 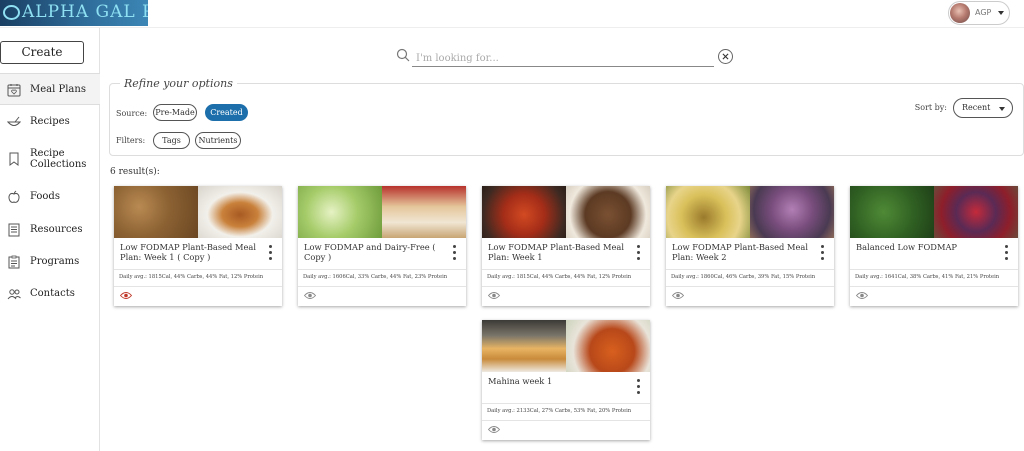 I want to click on user-menu-button: AGP, so click(x=979, y=13).